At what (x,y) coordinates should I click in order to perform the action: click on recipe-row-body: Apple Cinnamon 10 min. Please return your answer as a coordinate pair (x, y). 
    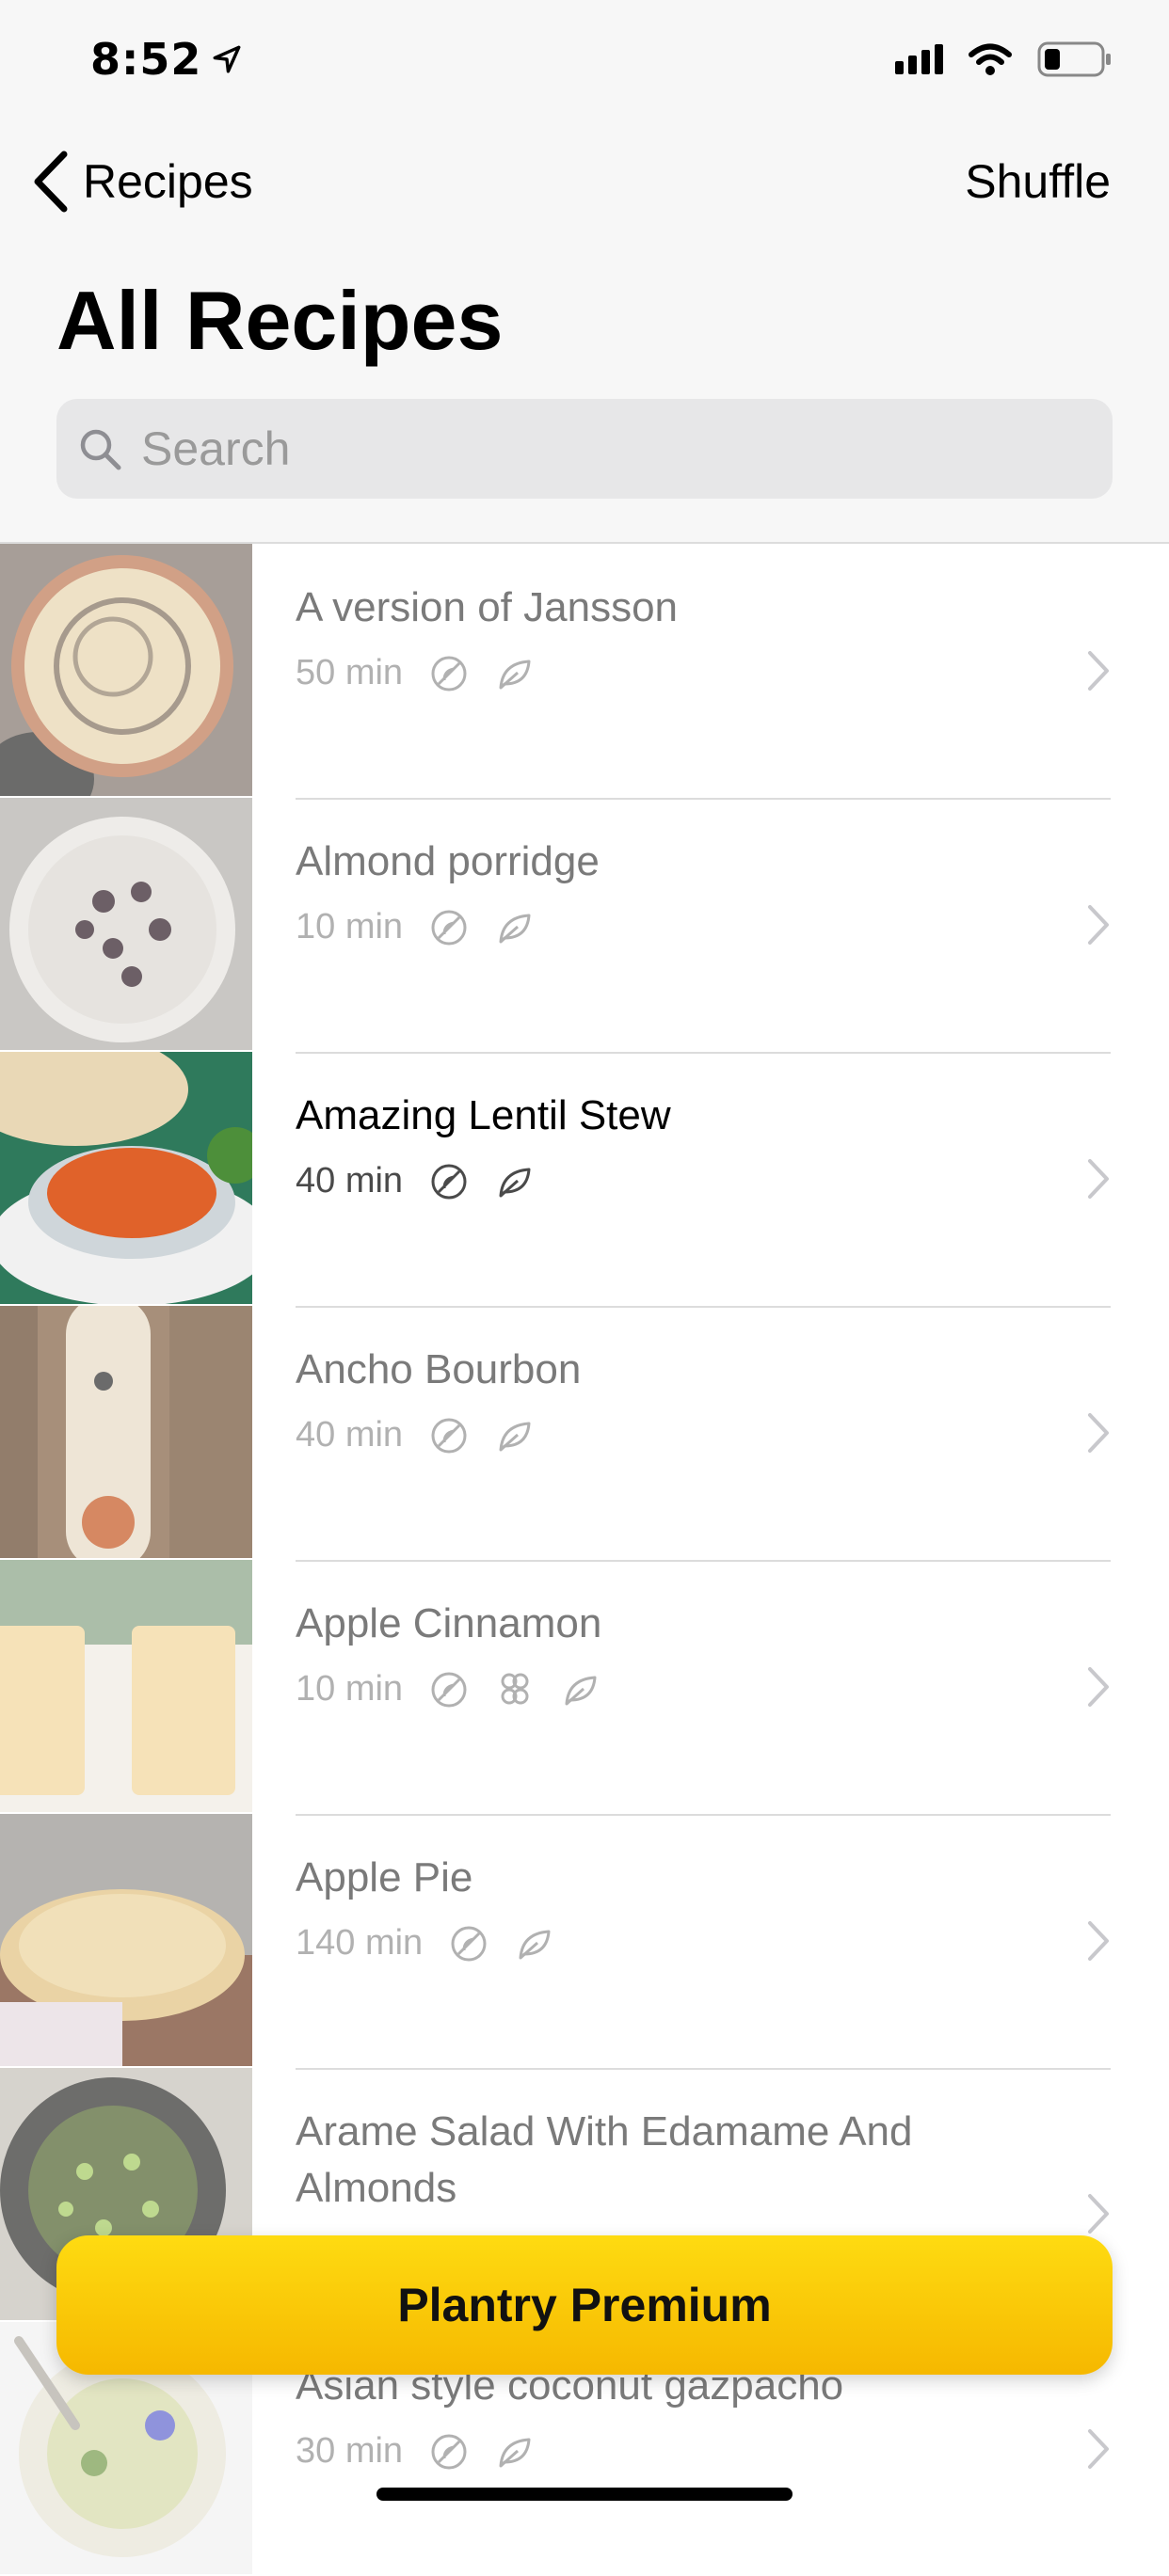
    Looking at the image, I should click on (703, 1688).